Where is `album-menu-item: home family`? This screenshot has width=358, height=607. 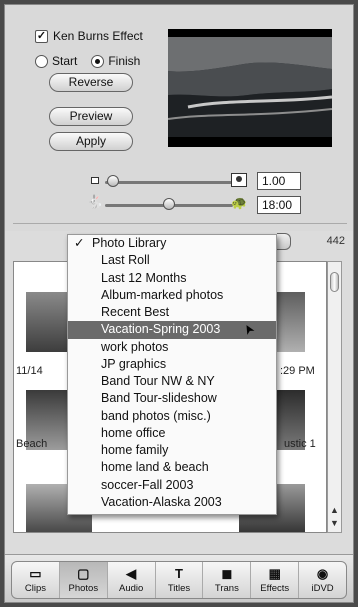 album-menu-item: home family is located at coordinates (172, 450).